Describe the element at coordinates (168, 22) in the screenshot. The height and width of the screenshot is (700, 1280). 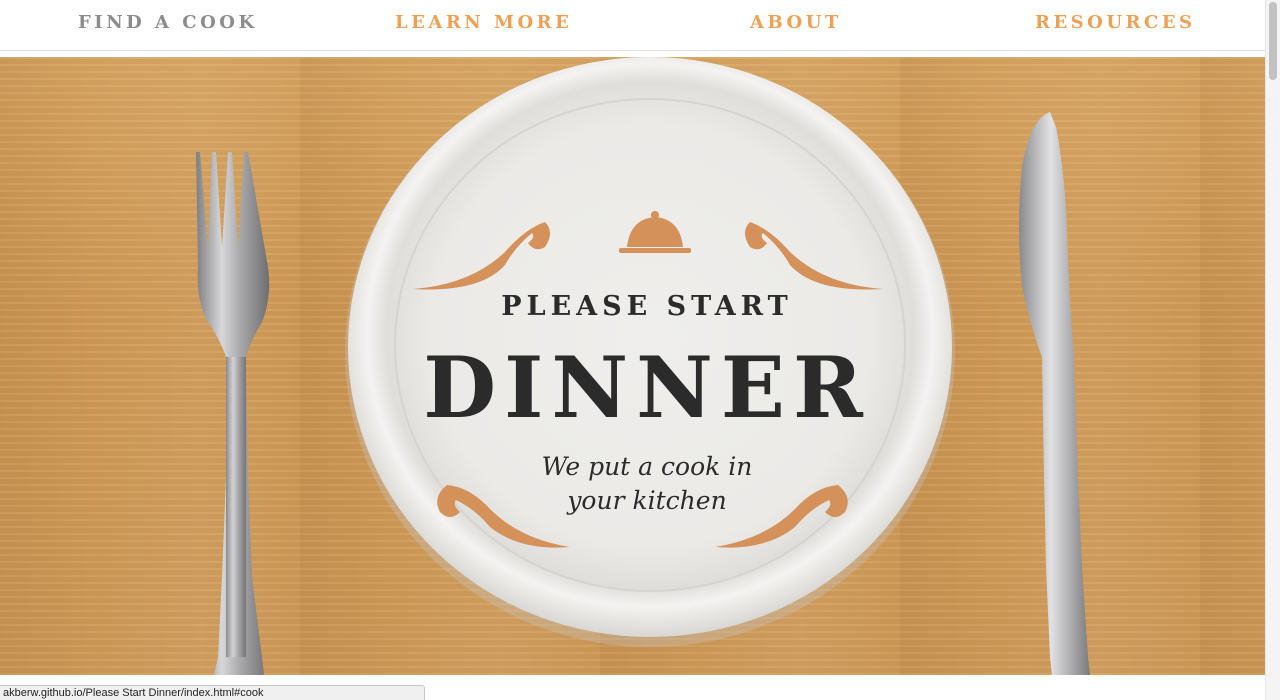
I see `nav-find-a-cook: FIND A COOK` at that location.